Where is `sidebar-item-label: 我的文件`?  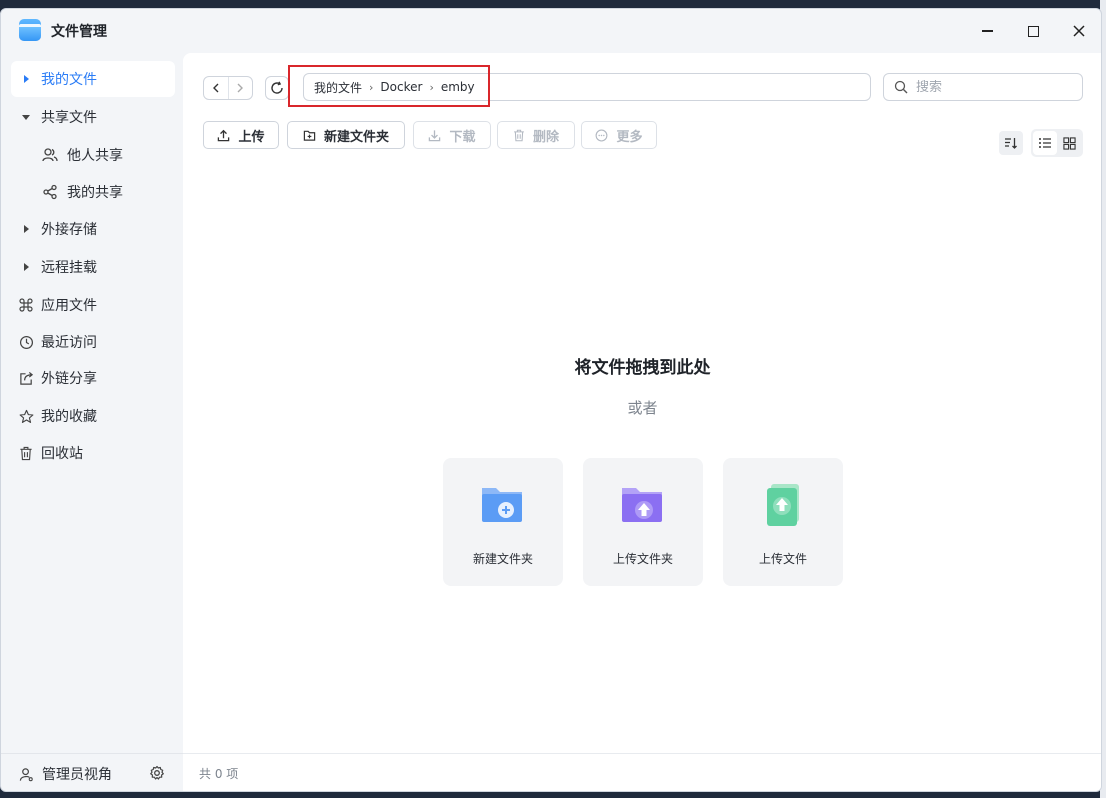 sidebar-item-label: 我的文件 is located at coordinates (69, 80).